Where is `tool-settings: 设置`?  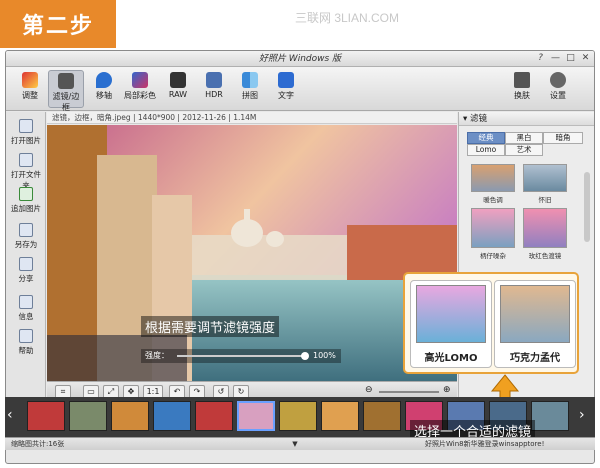
tool-settings: 设置 is located at coordinates (558, 89).